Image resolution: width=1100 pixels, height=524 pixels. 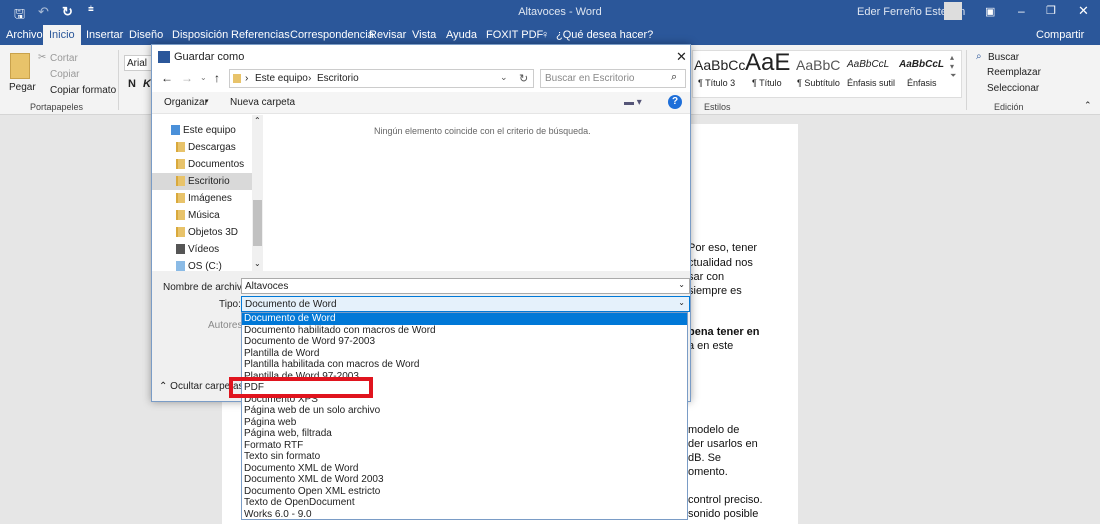 What do you see at coordinates (1014, 72) in the screenshot?
I see `replace-button: Reemplazar` at bounding box center [1014, 72].